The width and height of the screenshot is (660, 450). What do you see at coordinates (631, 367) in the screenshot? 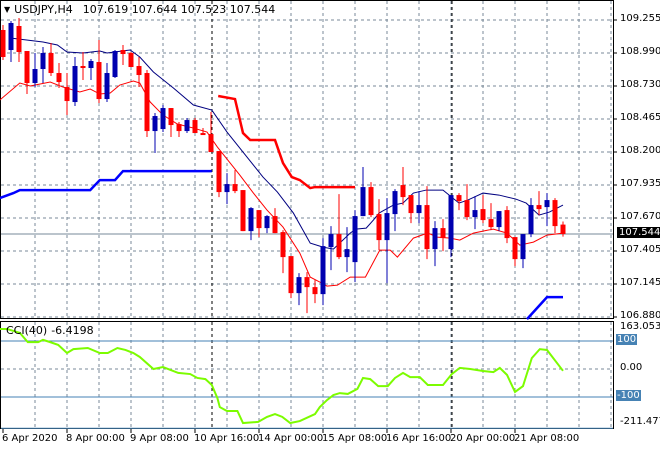
I see `cci-level-0: 0.00` at bounding box center [631, 367].